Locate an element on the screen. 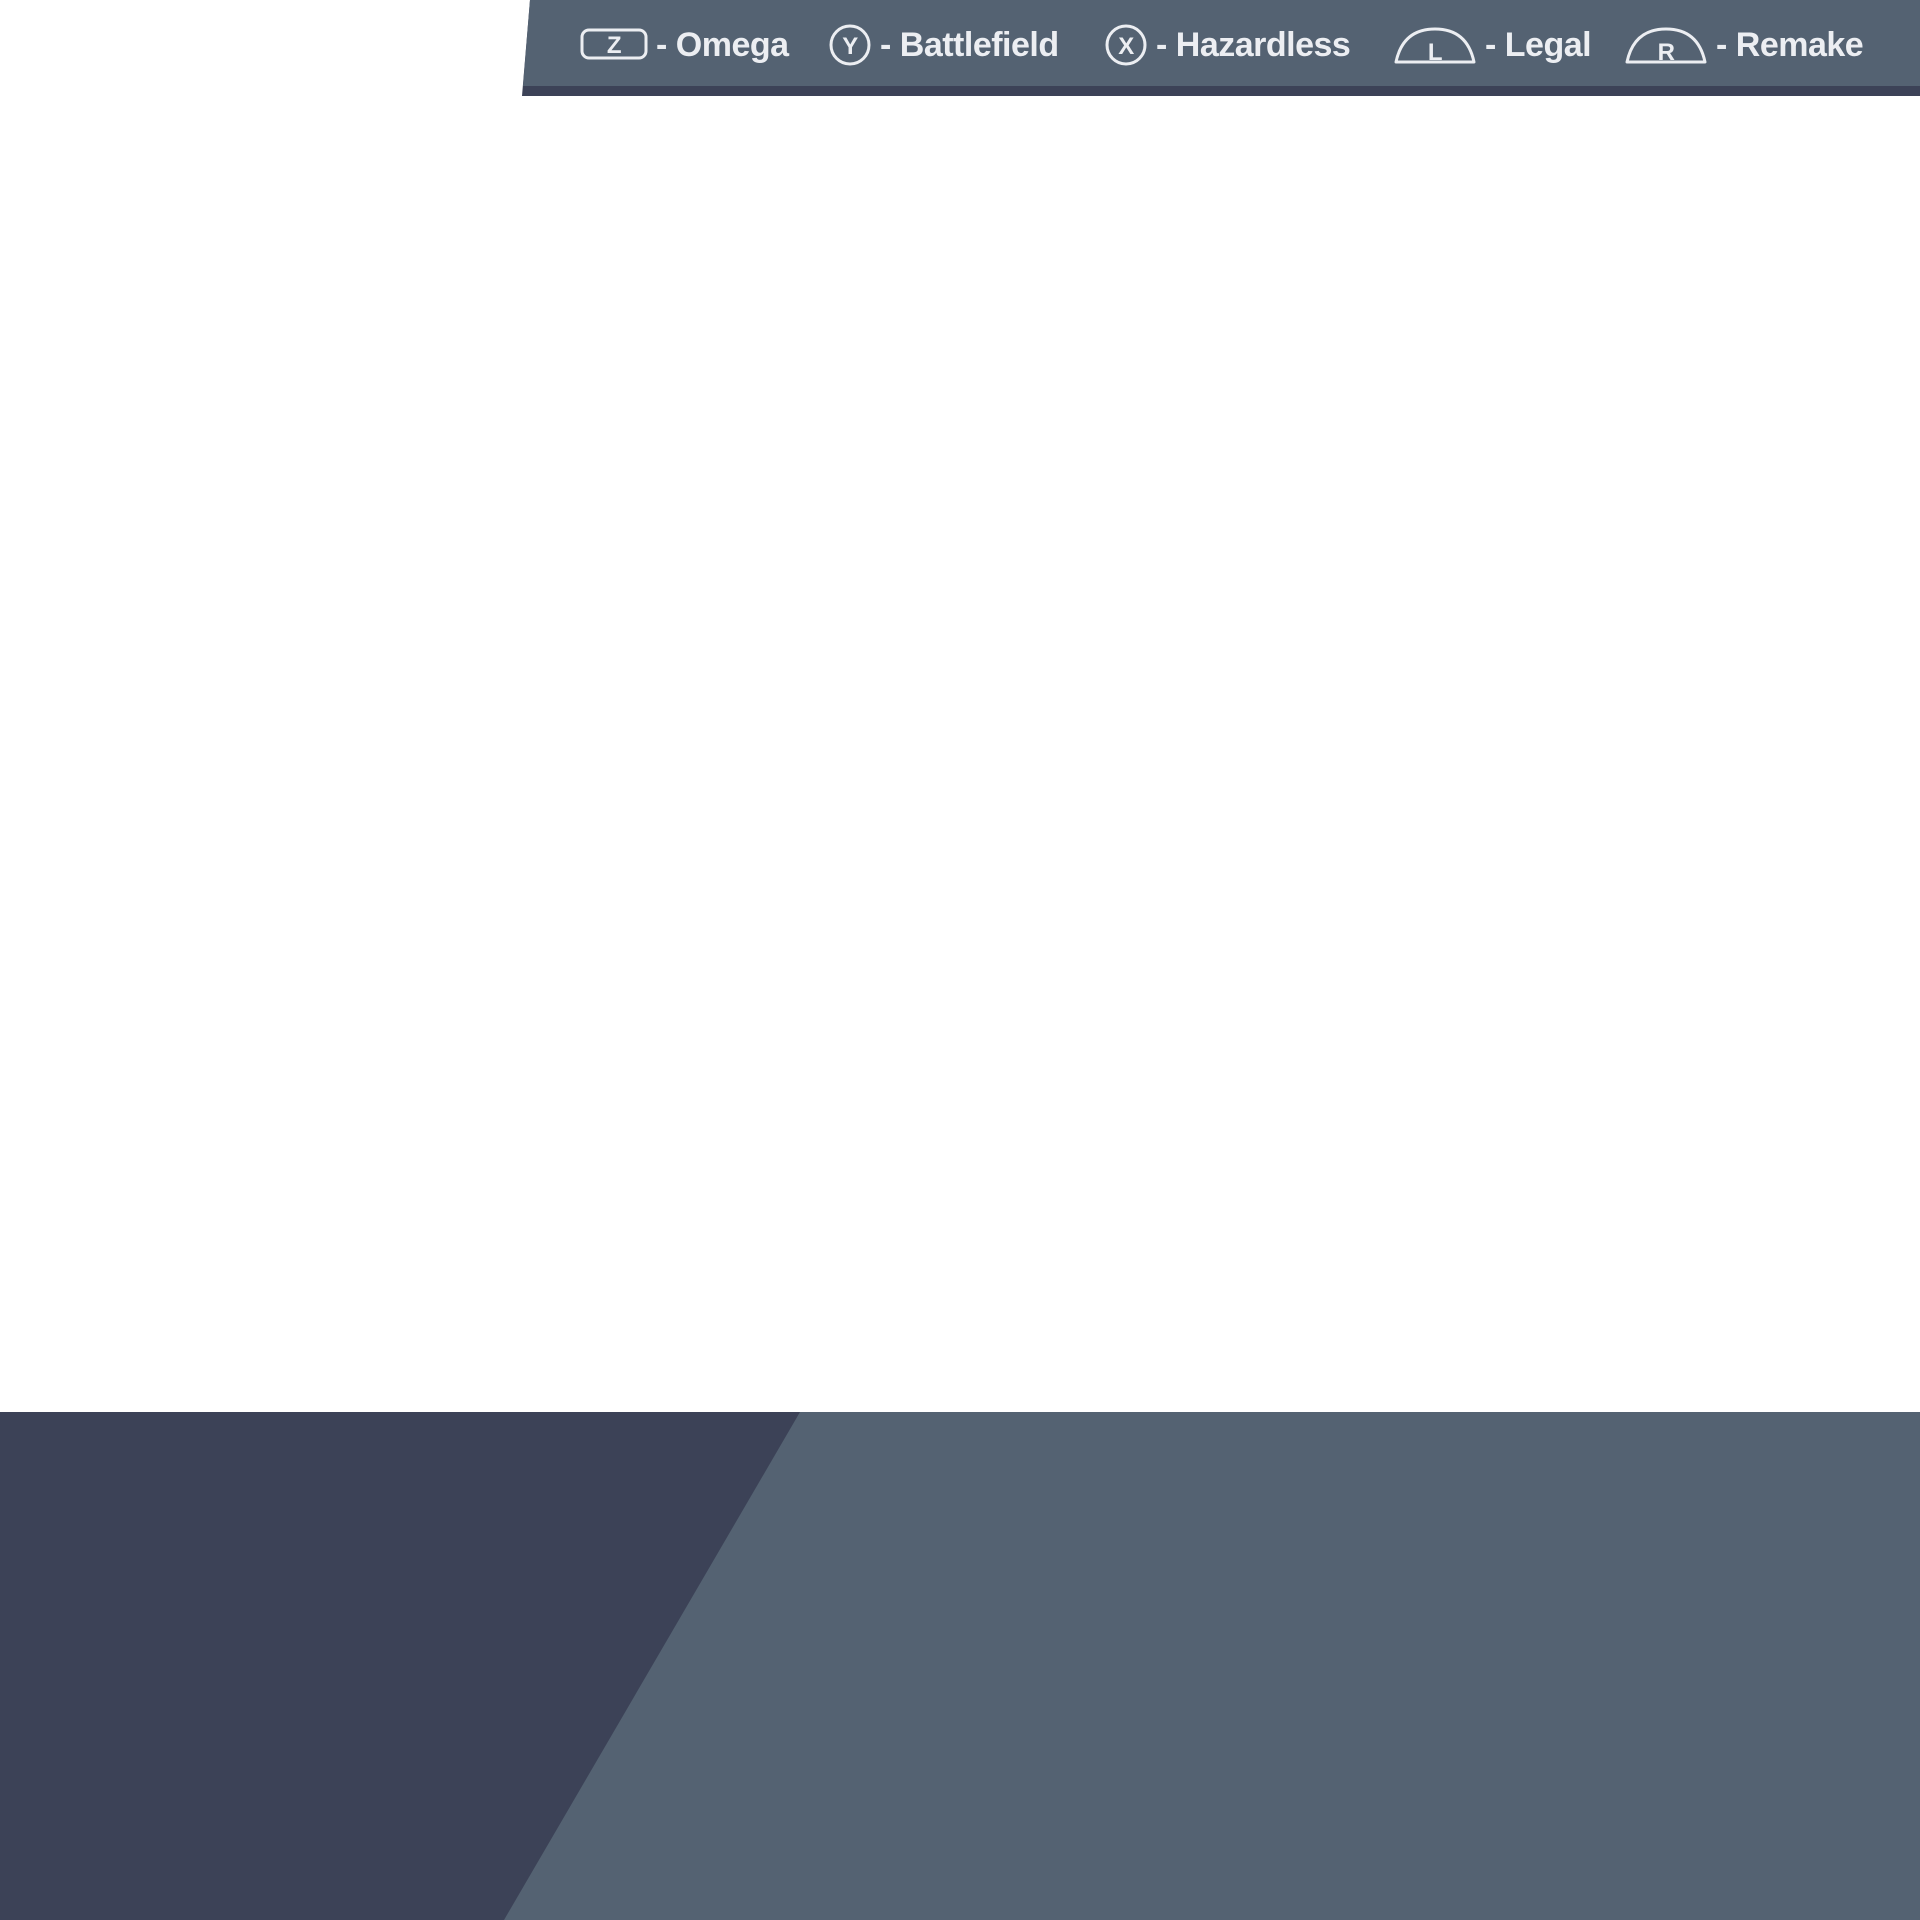 This screenshot has height=1920, width=1920. hint-battlefield-label: - Battlefield is located at coordinates (969, 44).